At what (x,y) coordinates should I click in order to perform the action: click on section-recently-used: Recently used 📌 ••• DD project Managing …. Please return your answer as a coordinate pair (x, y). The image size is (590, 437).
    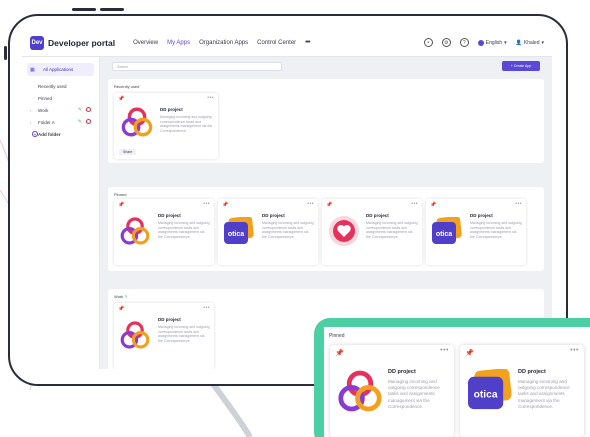
    Looking at the image, I should click on (326, 121).